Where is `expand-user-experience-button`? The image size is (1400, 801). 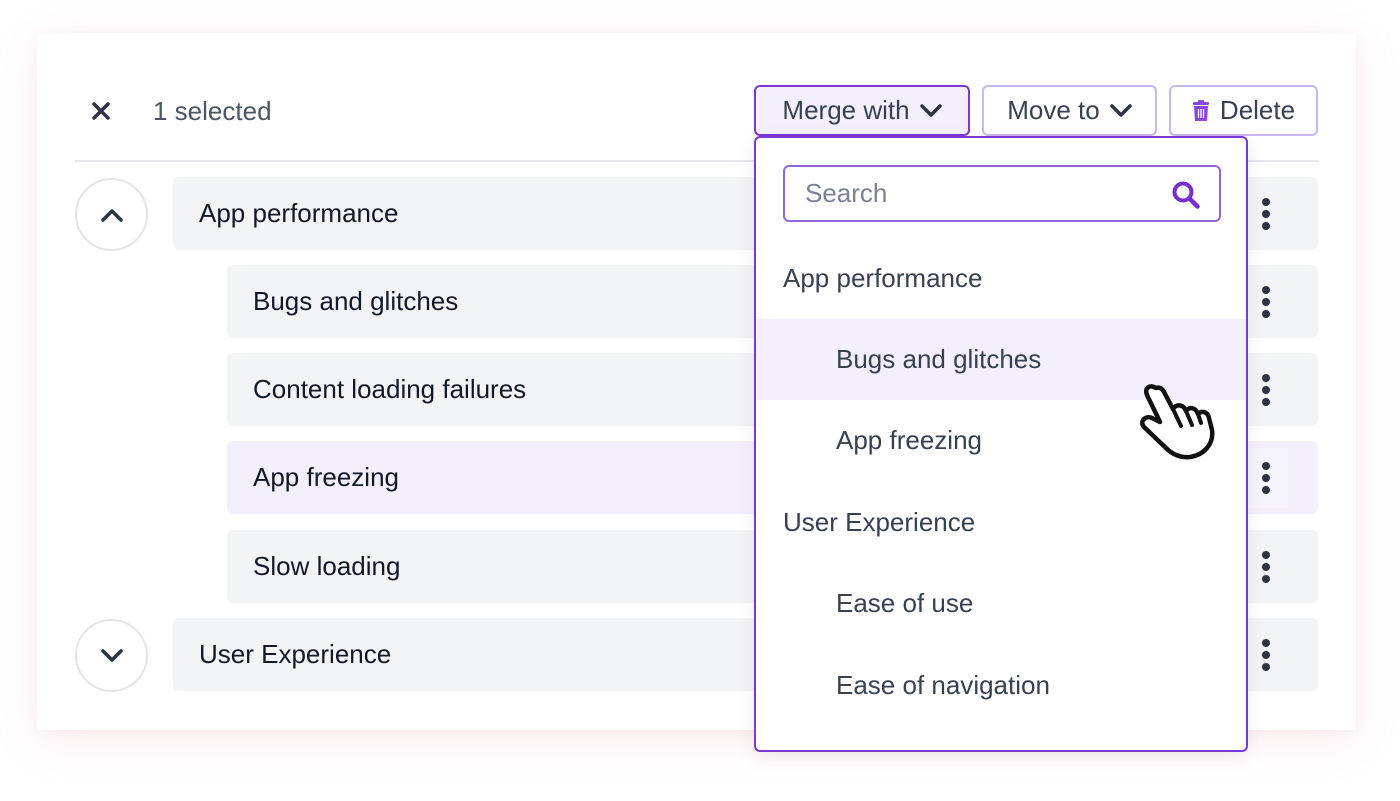
expand-user-experience-button is located at coordinates (111, 655).